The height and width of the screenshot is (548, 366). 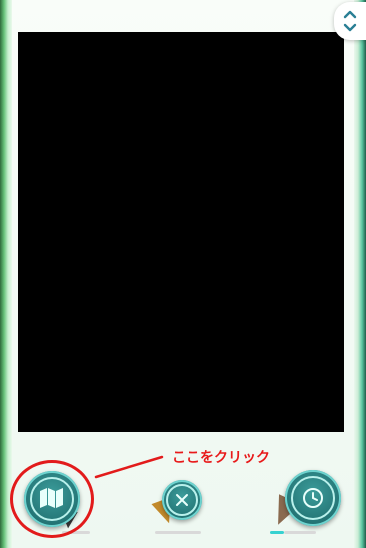 I want to click on annotation-highlight-circle, so click(x=52, y=499).